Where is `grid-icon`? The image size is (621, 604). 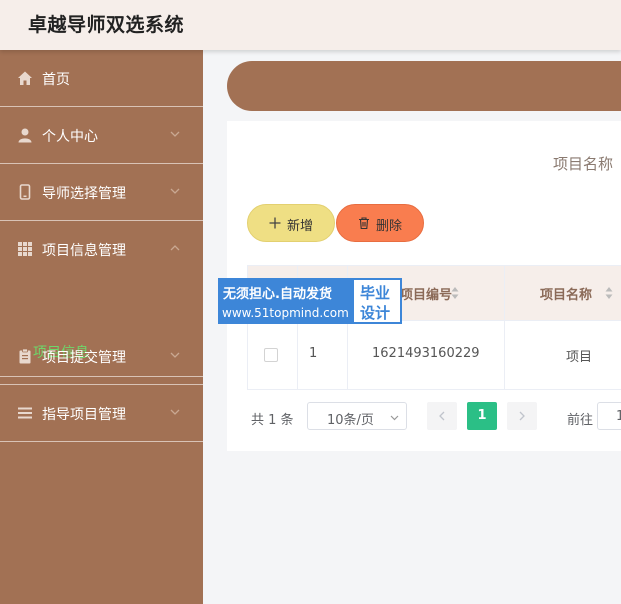
grid-icon is located at coordinates (25, 249).